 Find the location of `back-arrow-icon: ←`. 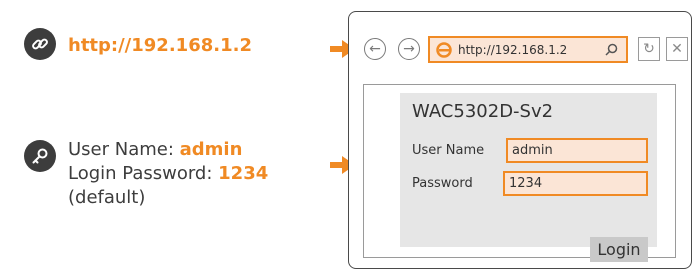

back-arrow-icon: ← is located at coordinates (375, 49).